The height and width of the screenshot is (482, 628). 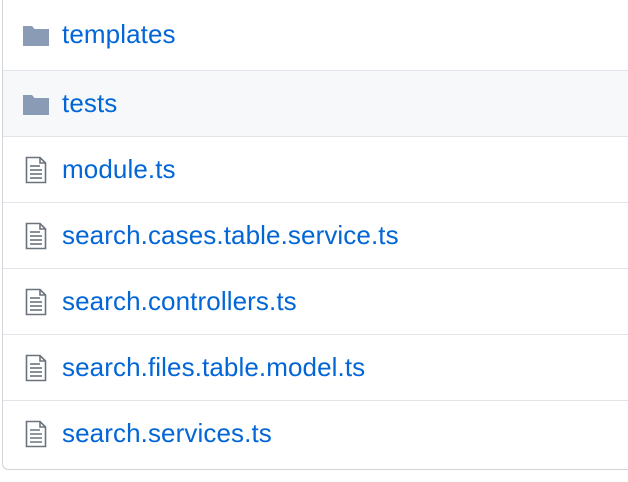 I want to click on item-name: tests, so click(x=89, y=103).